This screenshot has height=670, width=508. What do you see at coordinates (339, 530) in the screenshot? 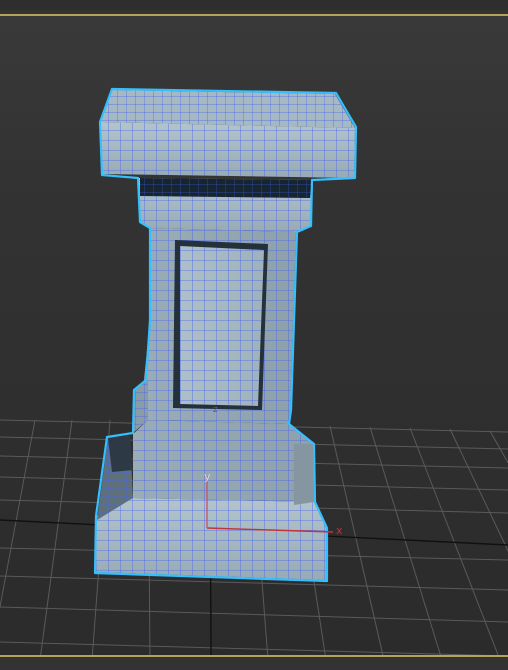
I see `gizmo-x-label: x` at bounding box center [339, 530].